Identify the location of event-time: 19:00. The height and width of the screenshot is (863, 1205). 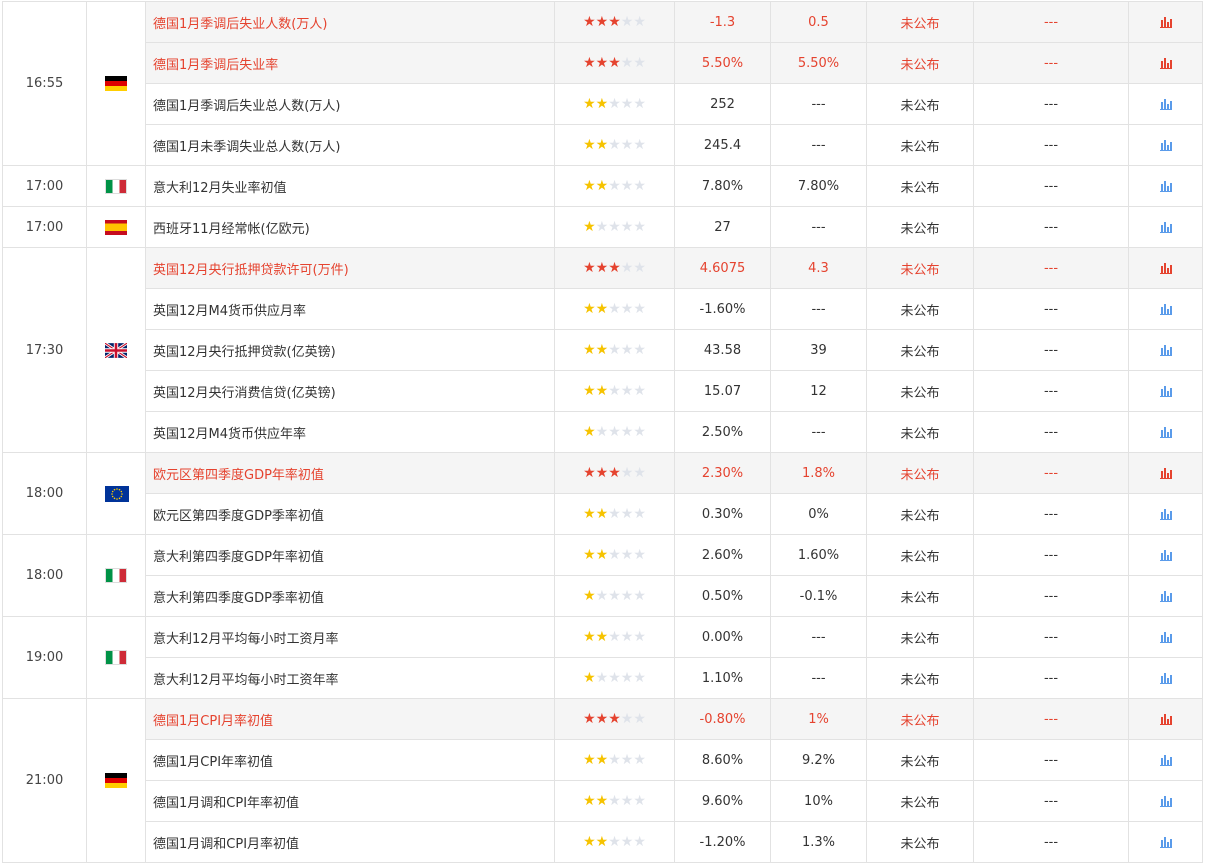
(44, 657).